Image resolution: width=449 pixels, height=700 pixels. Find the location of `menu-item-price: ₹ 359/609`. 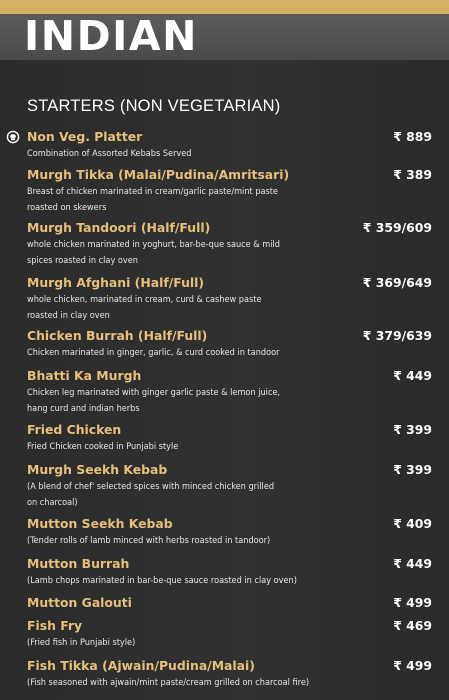

menu-item-price: ₹ 359/609 is located at coordinates (397, 227).